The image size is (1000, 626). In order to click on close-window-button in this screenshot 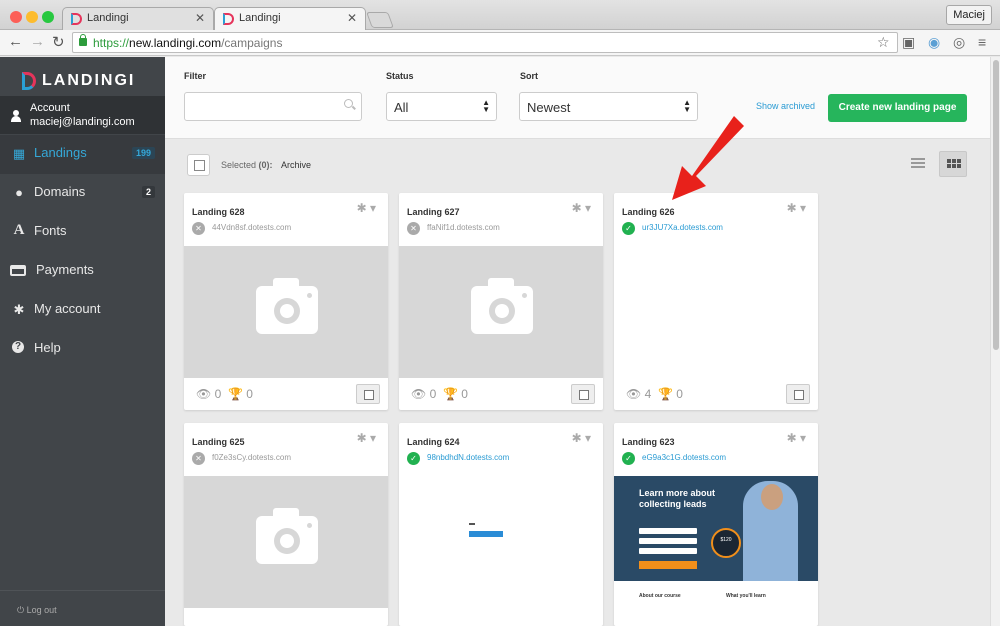, I will do `click(16, 17)`.